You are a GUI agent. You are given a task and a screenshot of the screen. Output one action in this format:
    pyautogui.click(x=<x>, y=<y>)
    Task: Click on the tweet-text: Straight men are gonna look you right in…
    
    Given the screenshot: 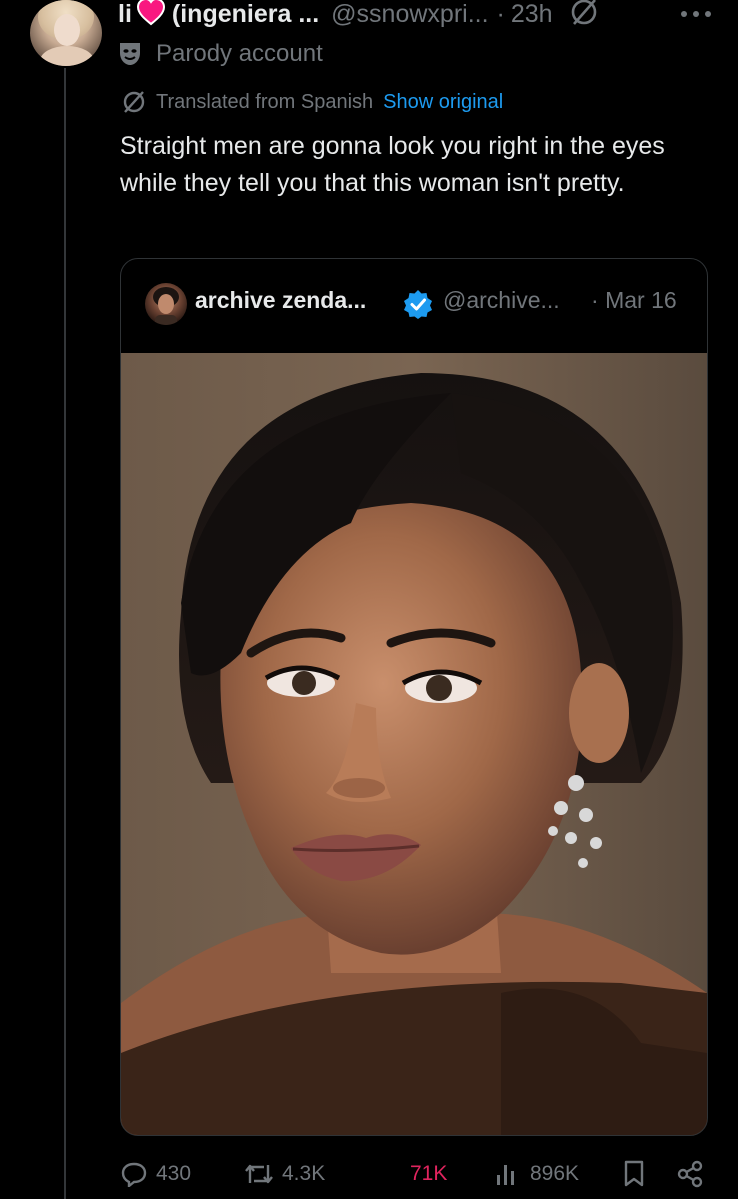 What is the action you would take?
    pyautogui.click(x=392, y=164)
    